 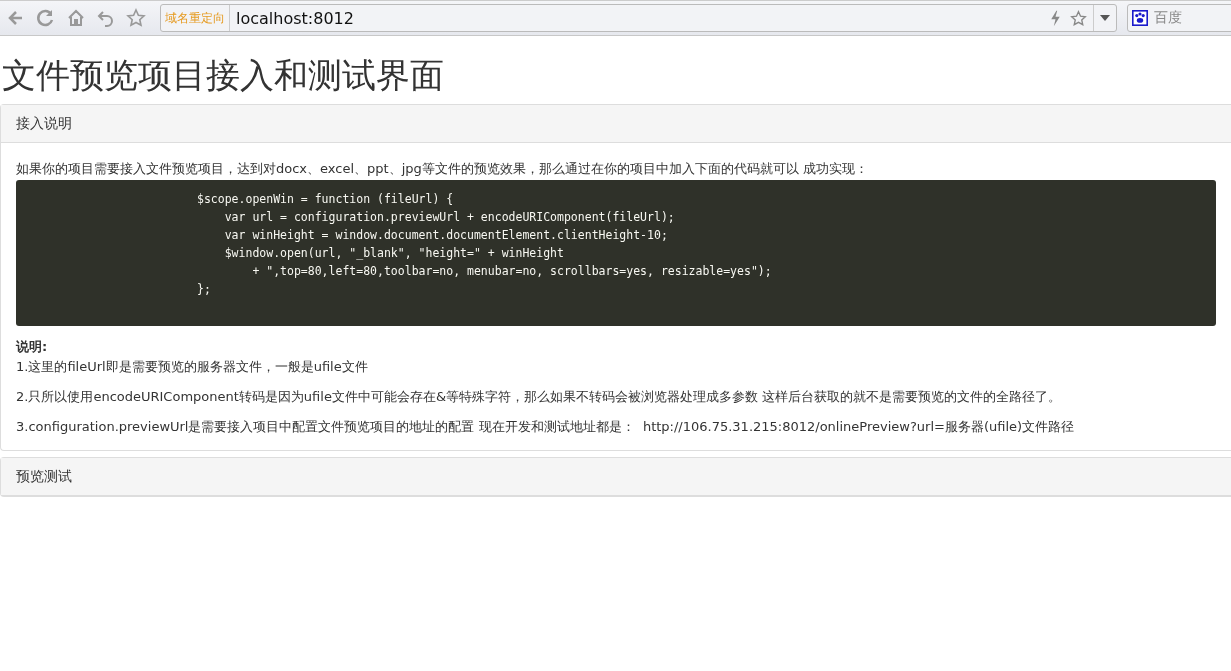 What do you see at coordinates (32, 347) in the screenshot?
I see `notes-title: 说明:` at bounding box center [32, 347].